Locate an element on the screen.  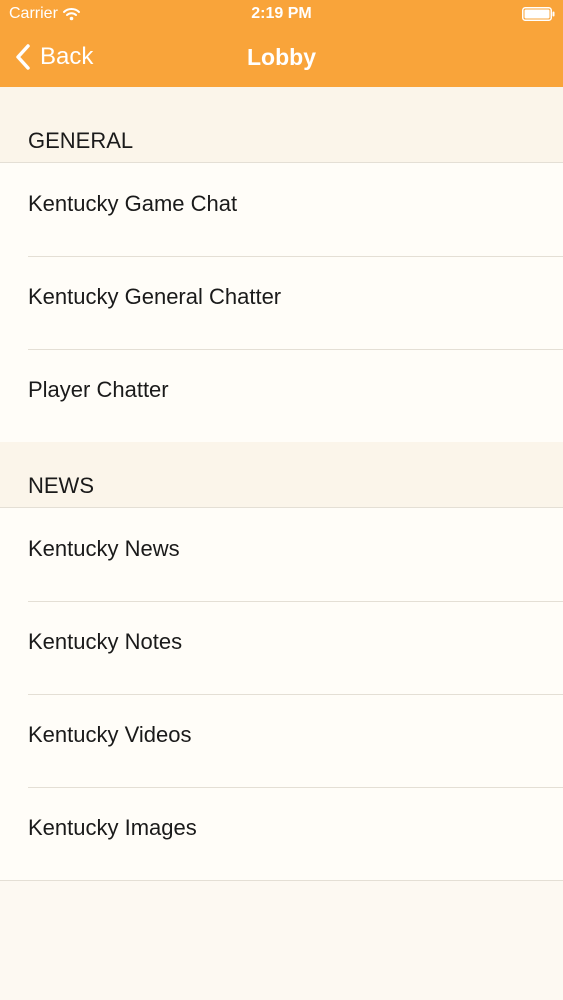
status-time: 2:19 PM is located at coordinates (281, 13).